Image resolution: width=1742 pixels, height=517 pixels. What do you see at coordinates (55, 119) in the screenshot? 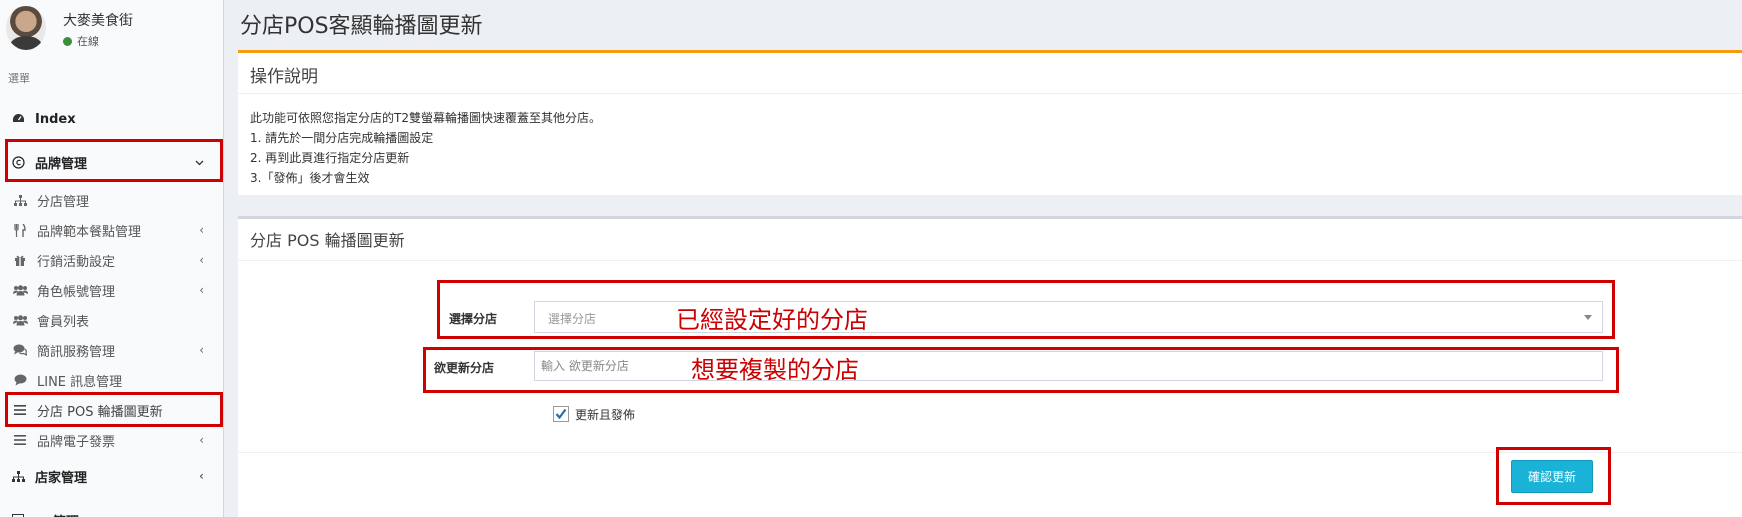
I see `sidebar-item-label: Index` at bounding box center [55, 119].